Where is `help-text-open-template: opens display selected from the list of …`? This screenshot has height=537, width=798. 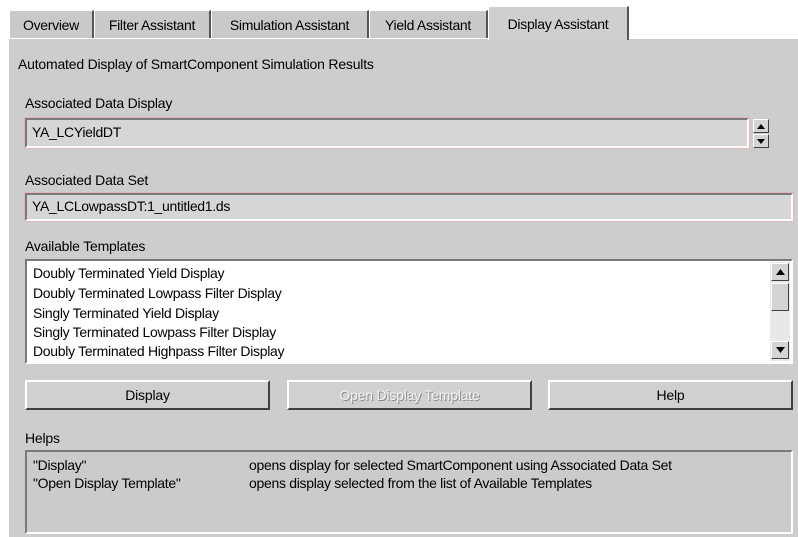
help-text-open-template: opens display selected from the list of … is located at coordinates (420, 483).